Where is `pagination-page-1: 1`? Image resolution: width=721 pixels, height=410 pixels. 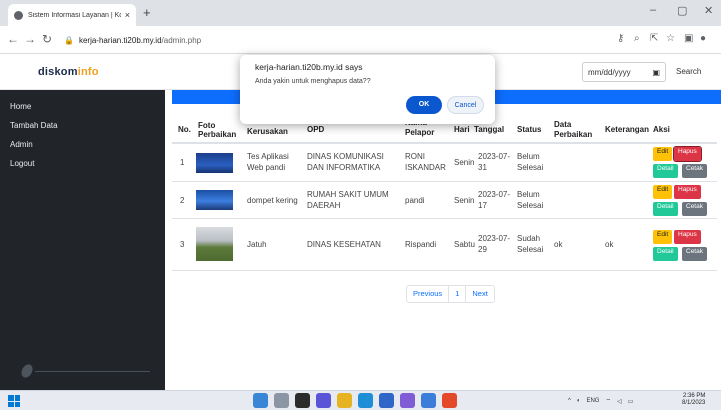
pagination-page-1: 1 is located at coordinates (458, 294).